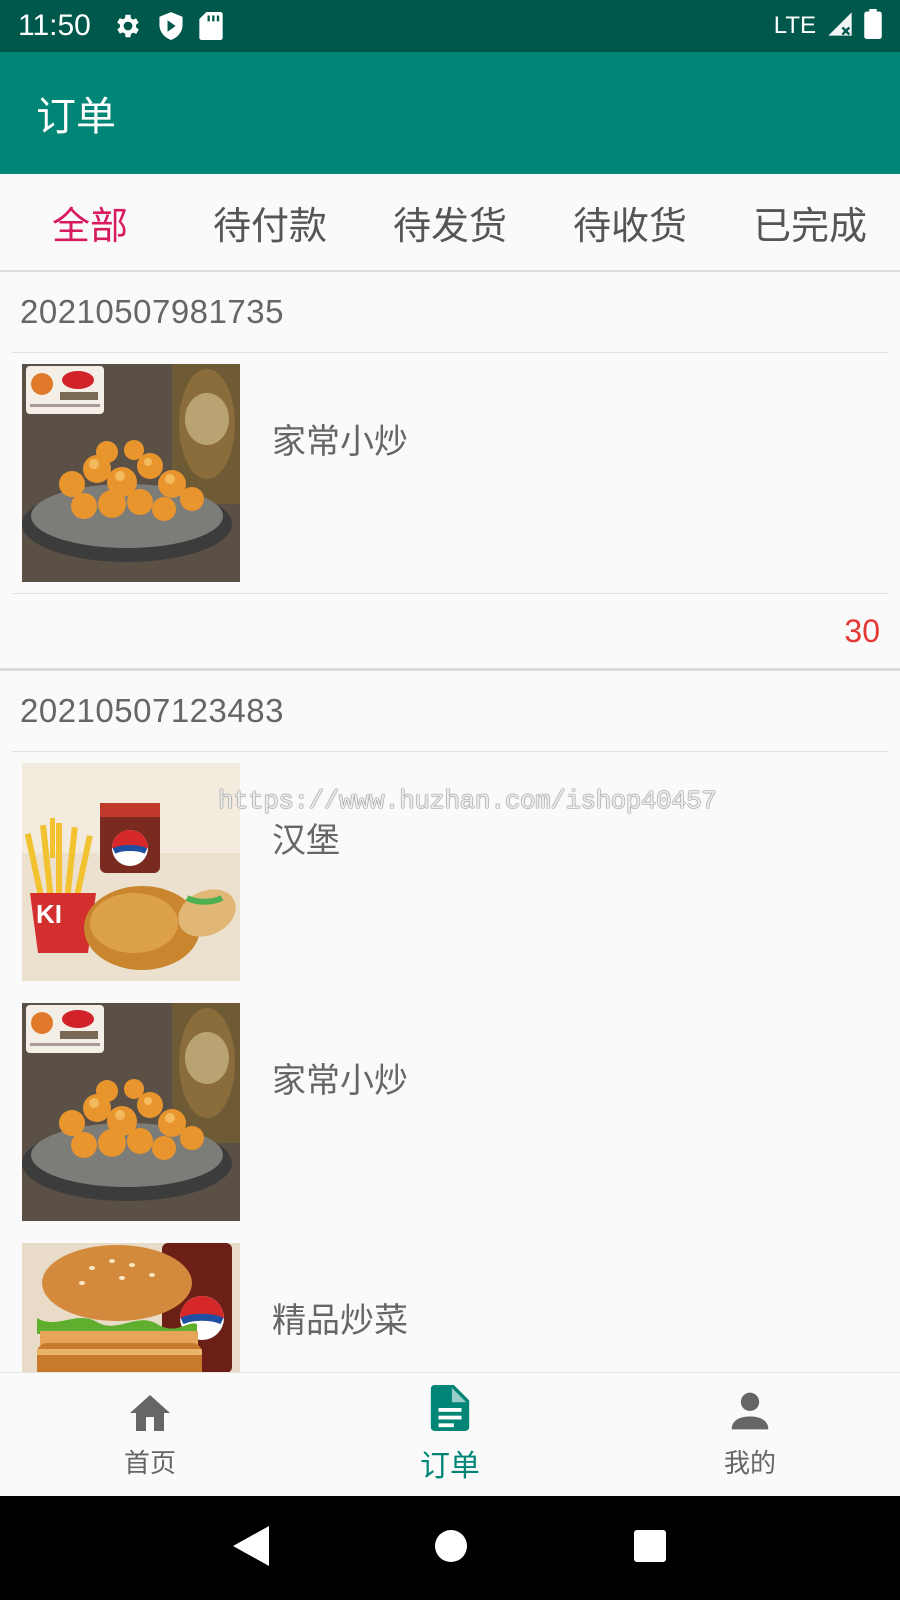 Image resolution: width=900 pixels, height=1600 pixels. I want to click on nav-profile-label: 我的, so click(749, 1464).